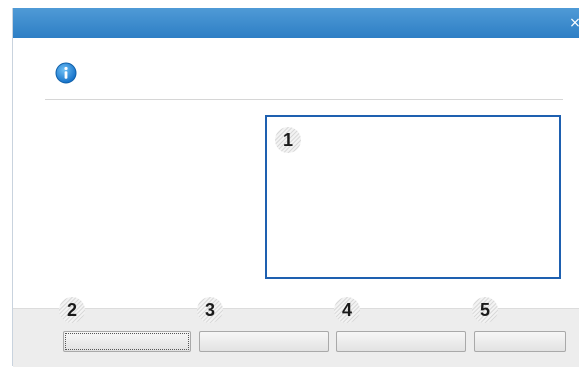 The width and height of the screenshot is (579, 367). What do you see at coordinates (347, 310) in the screenshot?
I see `callout-marker-4: 4` at bounding box center [347, 310].